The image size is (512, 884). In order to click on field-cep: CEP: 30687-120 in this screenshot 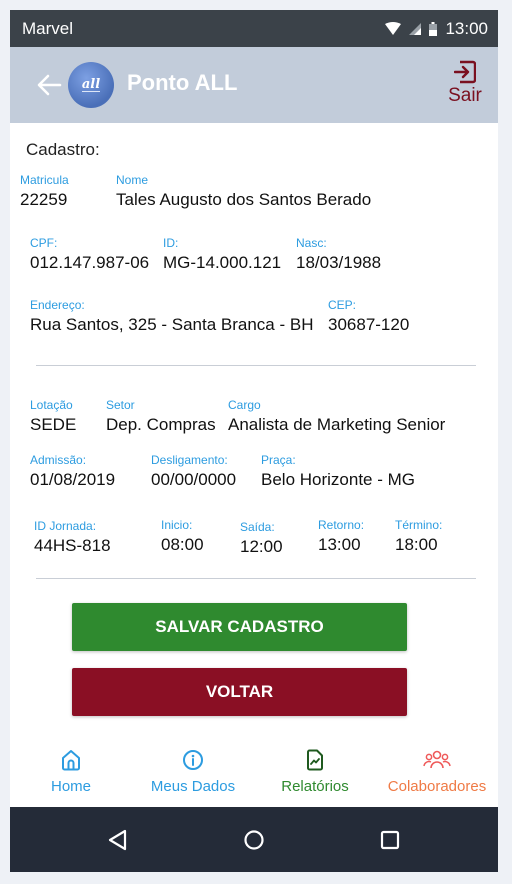, I will do `click(368, 316)`.